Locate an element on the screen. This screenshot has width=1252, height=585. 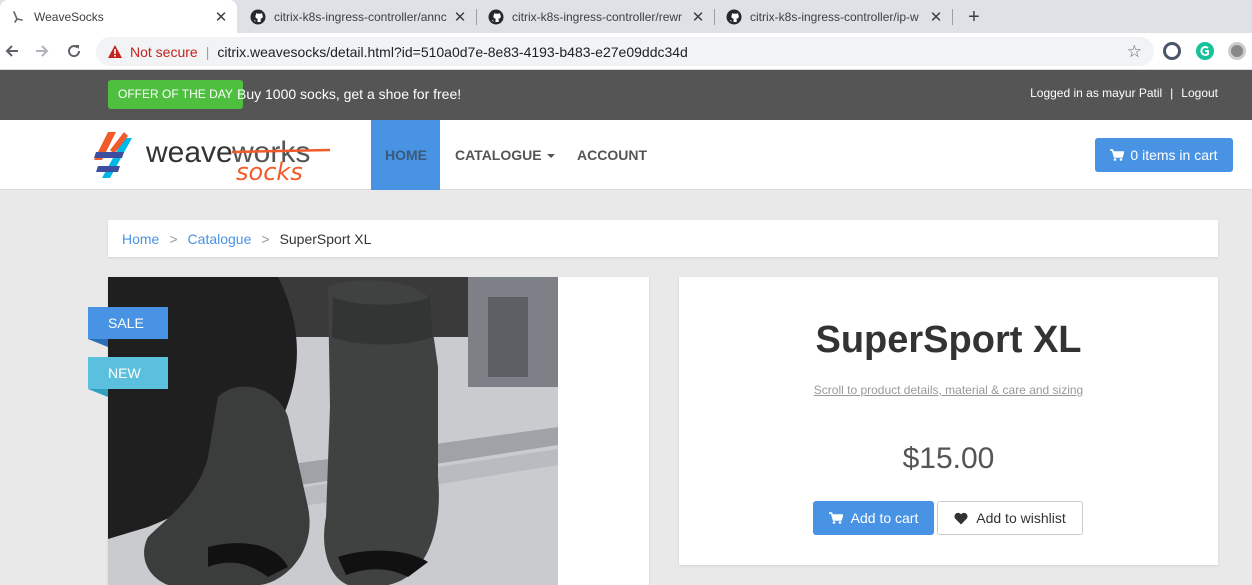
tab-title: citrix-k8s-ingress-controller/ip-w is located at coordinates (834, 16).